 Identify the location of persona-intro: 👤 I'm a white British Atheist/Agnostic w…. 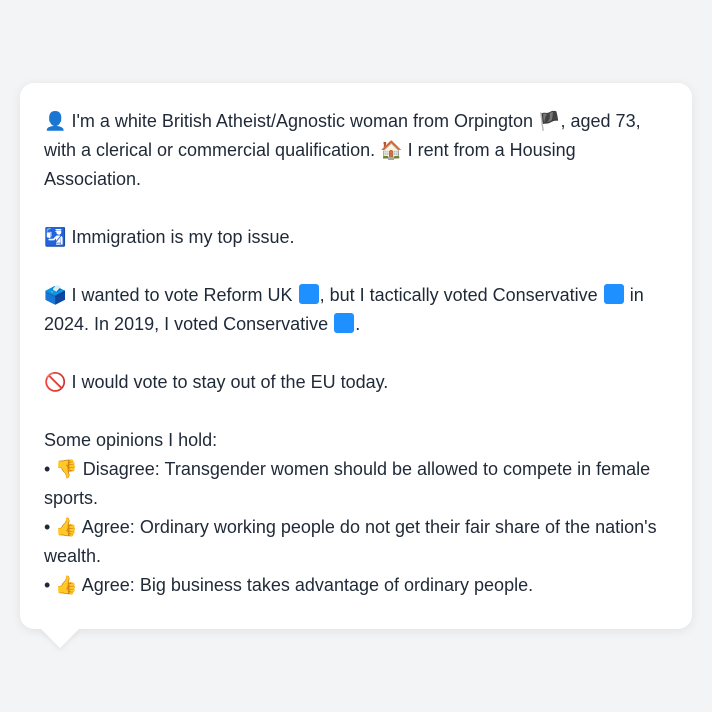
(356, 150).